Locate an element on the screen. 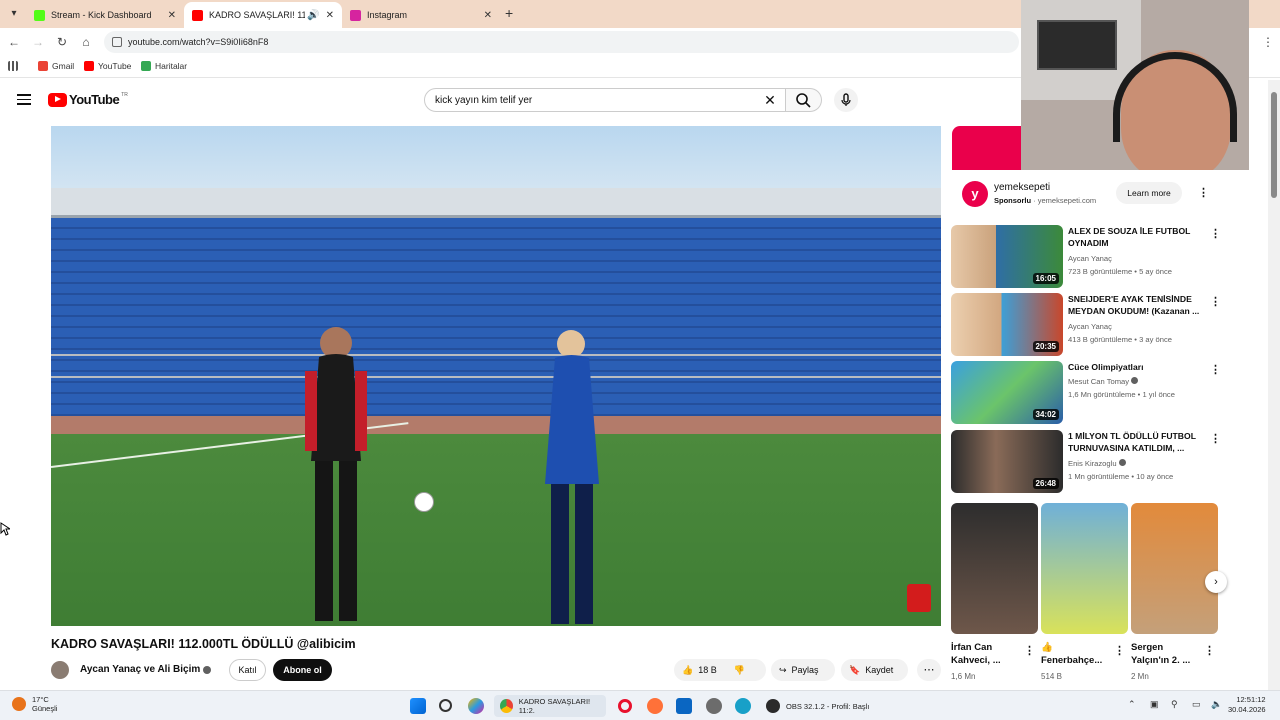 This screenshot has width=1280, height=720. save-button: 🔖 Kaydet is located at coordinates (874, 670).